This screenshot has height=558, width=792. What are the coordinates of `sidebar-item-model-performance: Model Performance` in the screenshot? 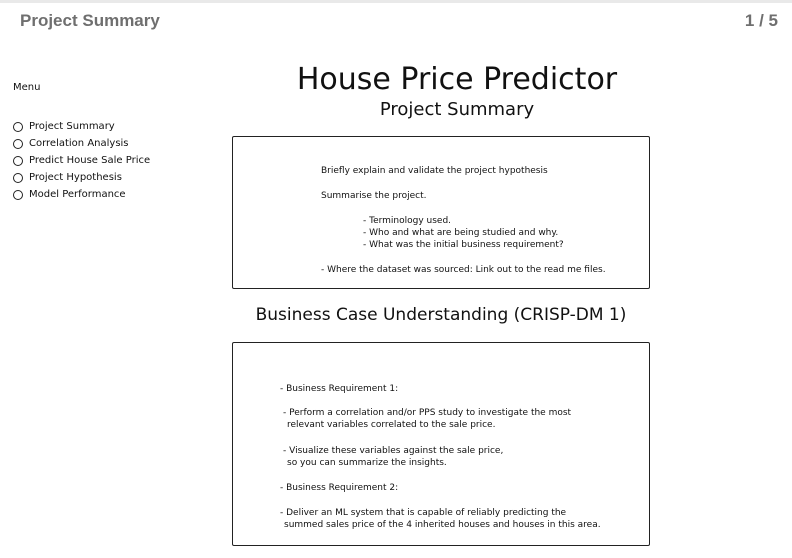 It's located at (81, 194).